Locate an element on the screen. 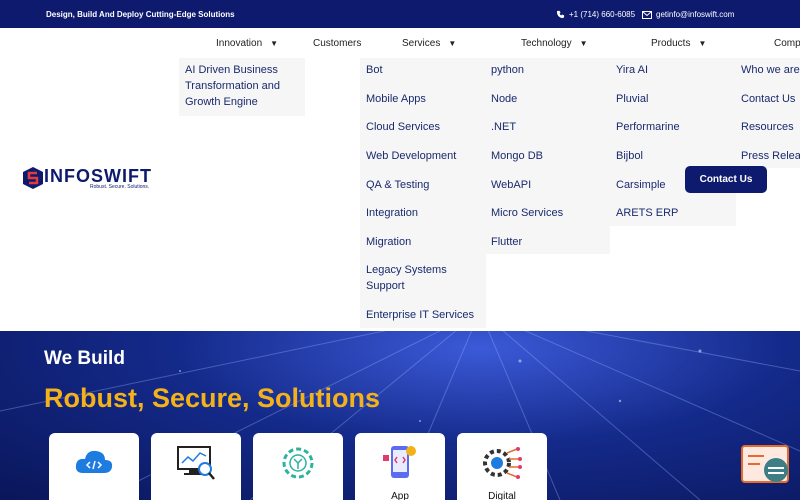 This screenshot has width=800, height=500. nav-technology: Technology ▼ is located at coordinates (554, 43).